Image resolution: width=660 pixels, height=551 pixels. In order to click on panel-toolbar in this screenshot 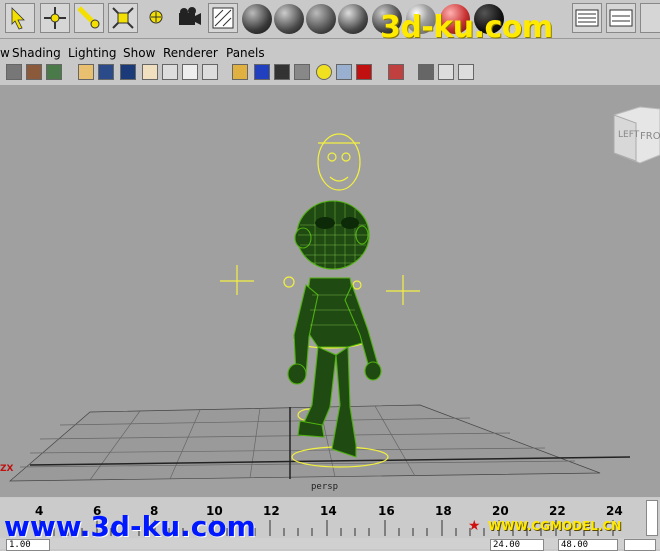, I will do `click(330, 73)`.